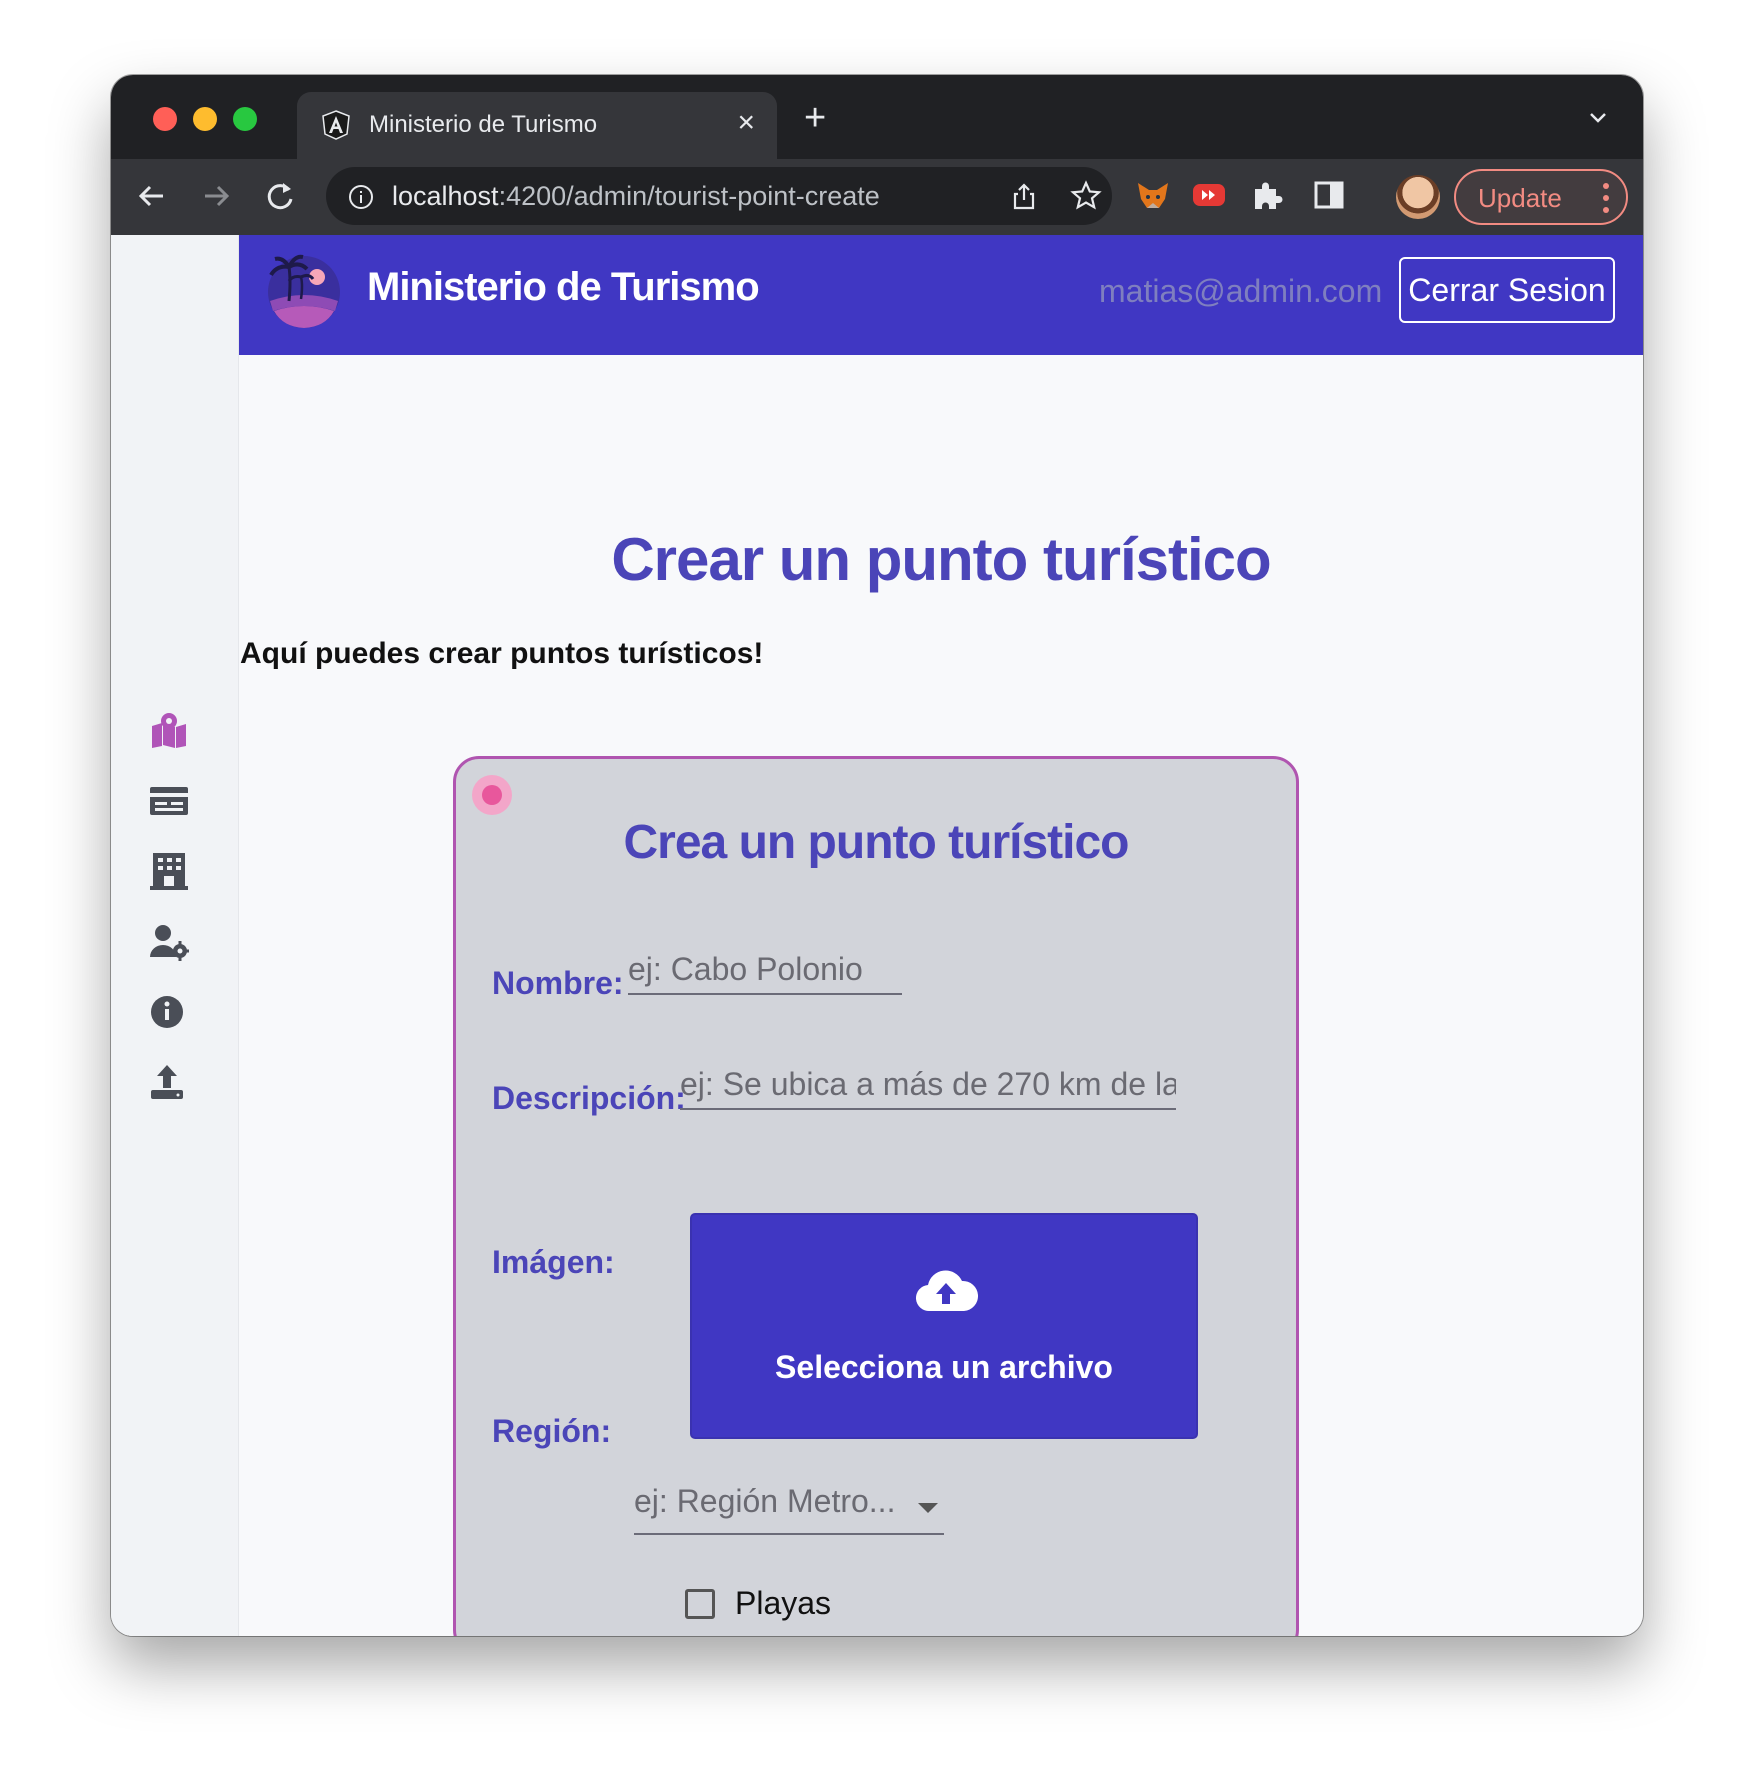  What do you see at coordinates (152, 196) in the screenshot?
I see `back-arrow-icon` at bounding box center [152, 196].